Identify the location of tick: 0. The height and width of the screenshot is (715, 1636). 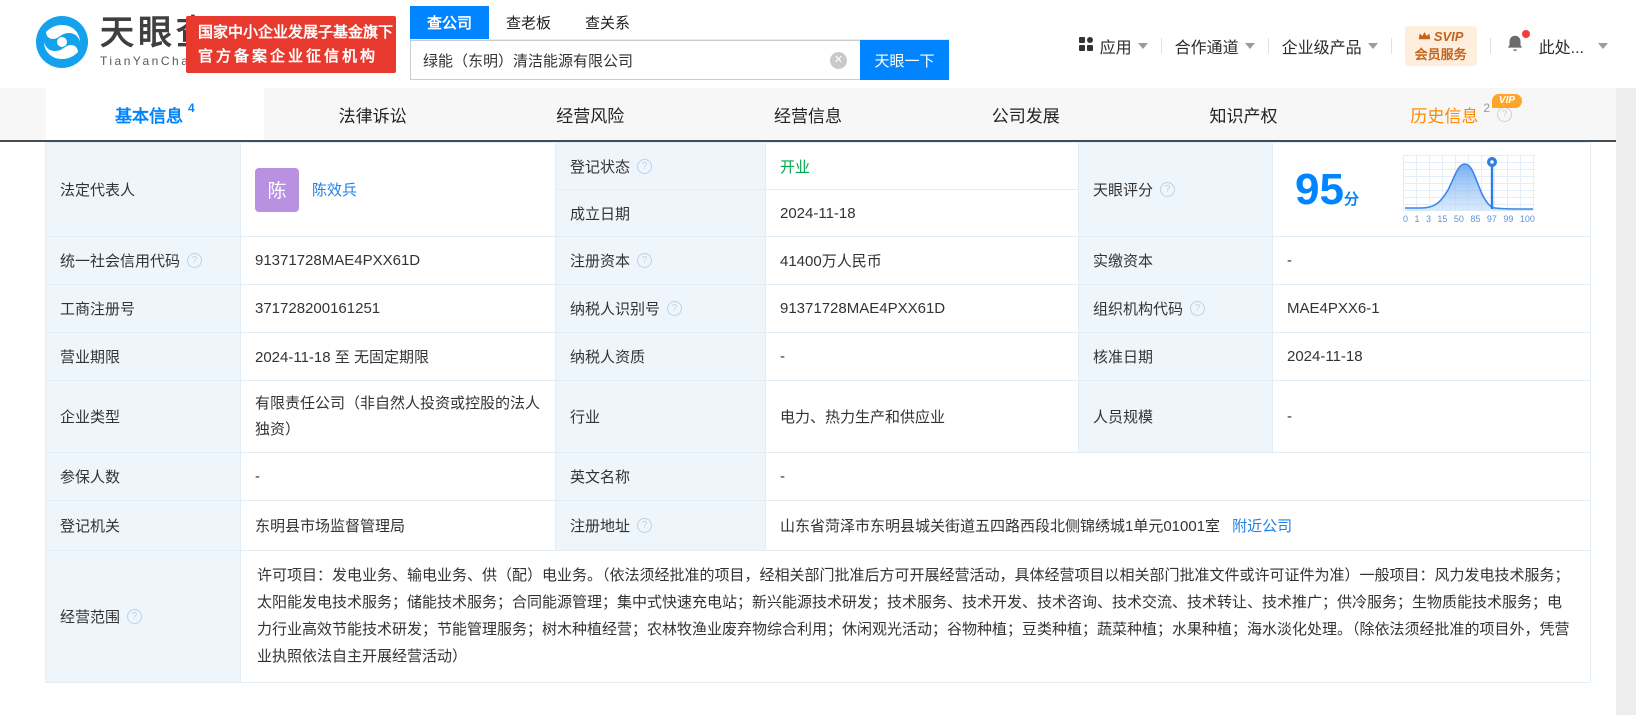
(1405, 219).